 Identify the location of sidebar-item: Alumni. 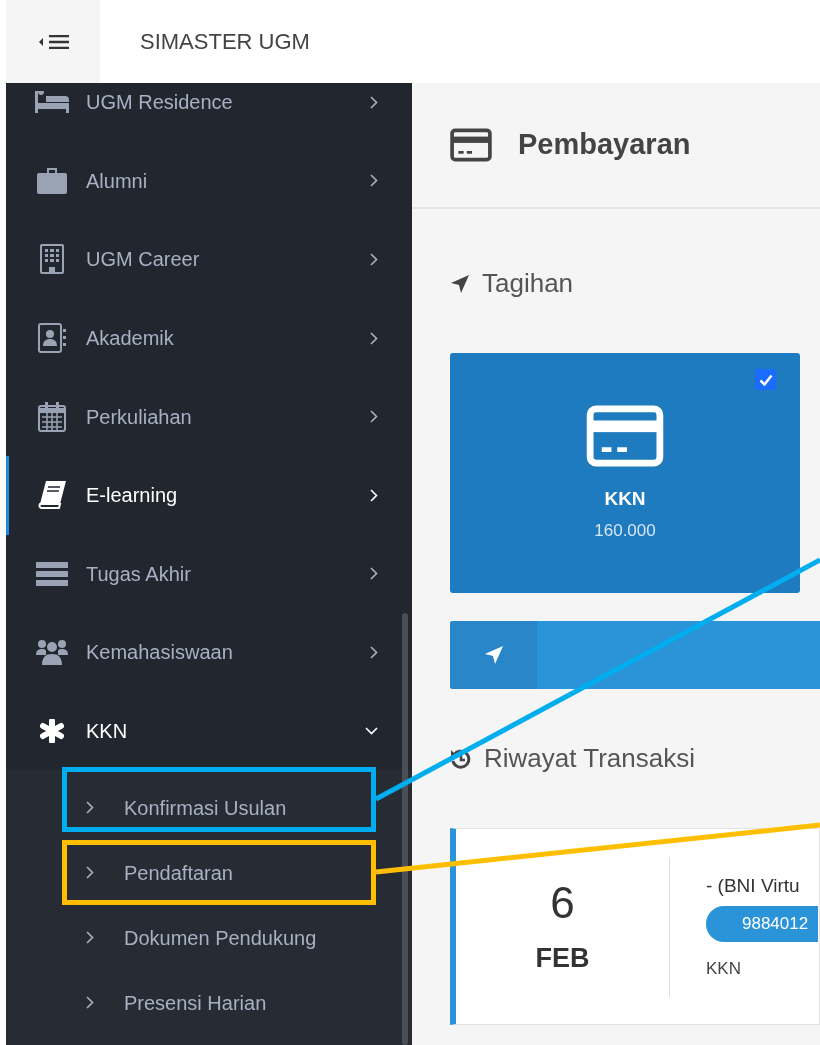
(209, 181).